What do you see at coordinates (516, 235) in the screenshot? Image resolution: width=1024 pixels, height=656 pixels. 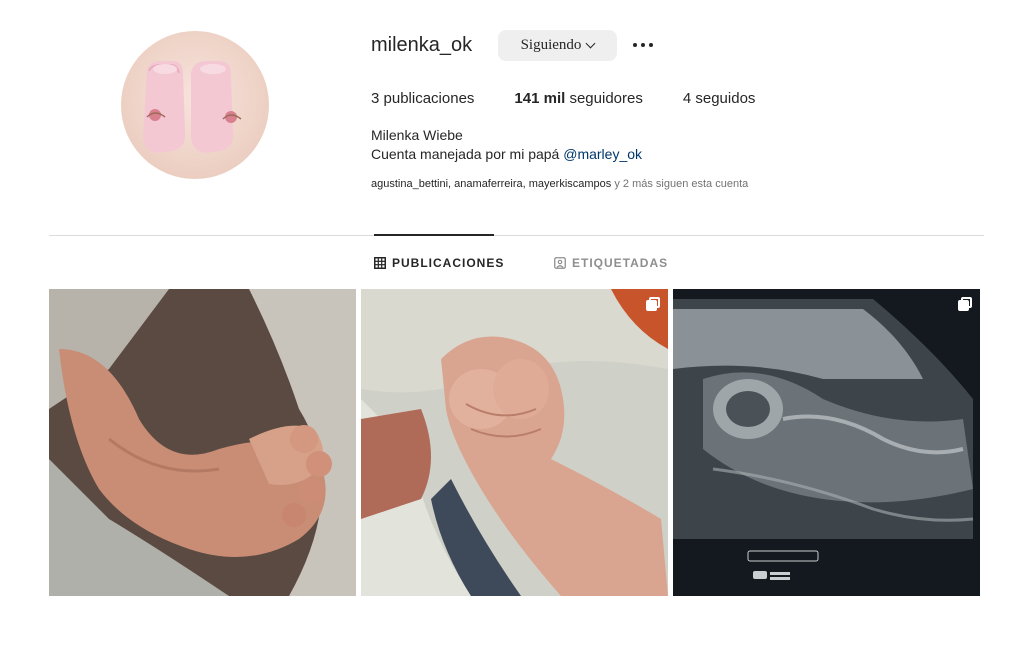 I see `tabs-divider` at bounding box center [516, 235].